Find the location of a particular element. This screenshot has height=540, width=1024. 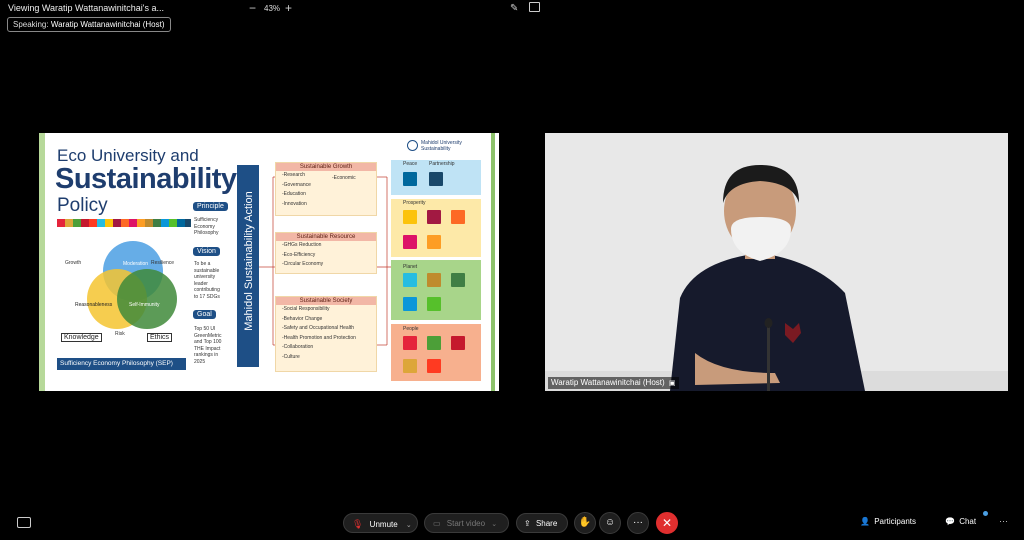

logo-text-2: Sustainability is located at coordinates (436, 149).